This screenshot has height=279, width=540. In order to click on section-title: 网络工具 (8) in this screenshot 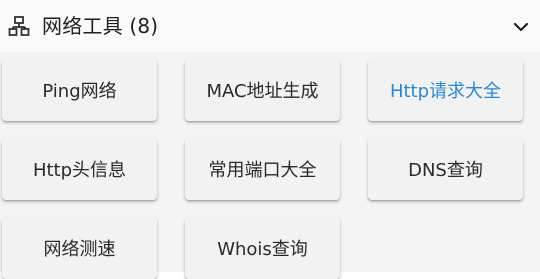, I will do `click(100, 26)`.